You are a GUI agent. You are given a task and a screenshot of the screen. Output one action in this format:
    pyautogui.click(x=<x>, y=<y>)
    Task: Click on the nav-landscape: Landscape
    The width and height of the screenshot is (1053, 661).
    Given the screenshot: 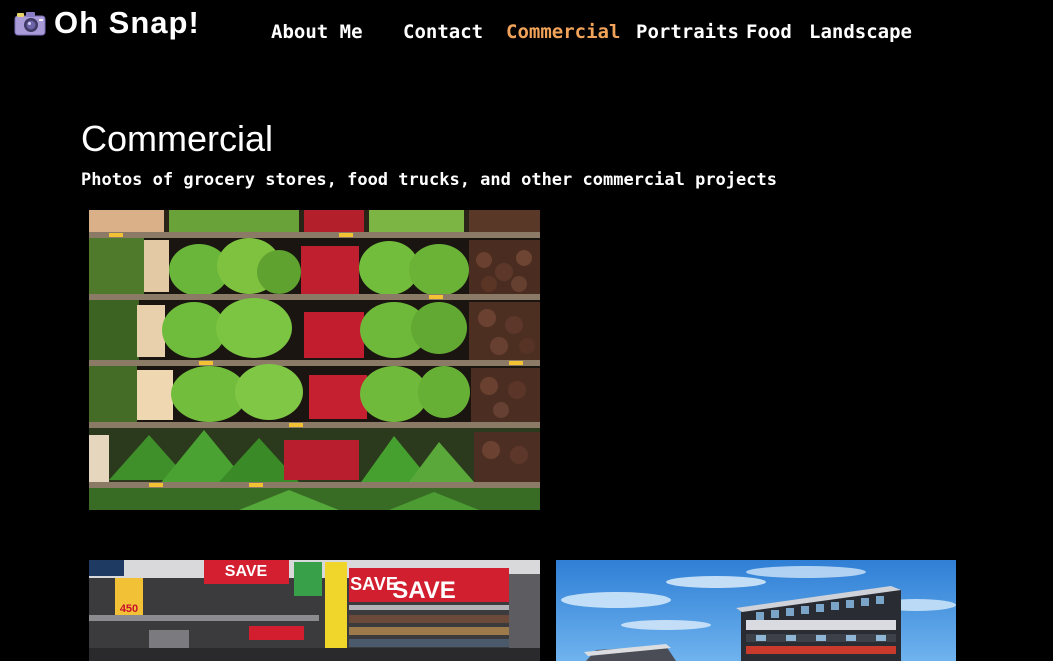 What is the action you would take?
    pyautogui.click(x=860, y=32)
    